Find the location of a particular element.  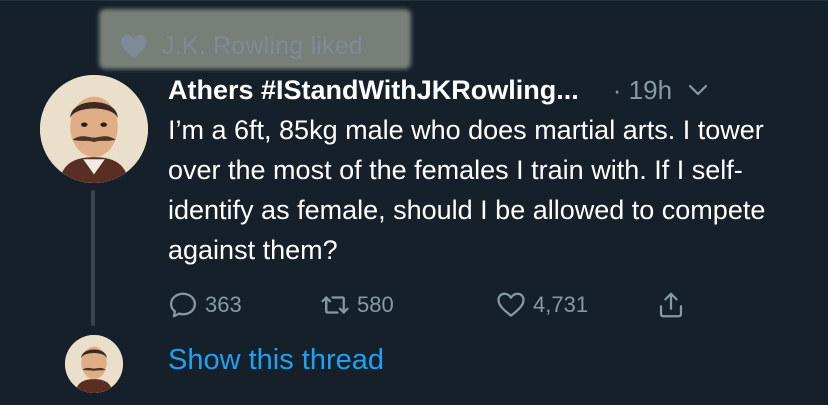

chevron-down-icon is located at coordinates (698, 90).